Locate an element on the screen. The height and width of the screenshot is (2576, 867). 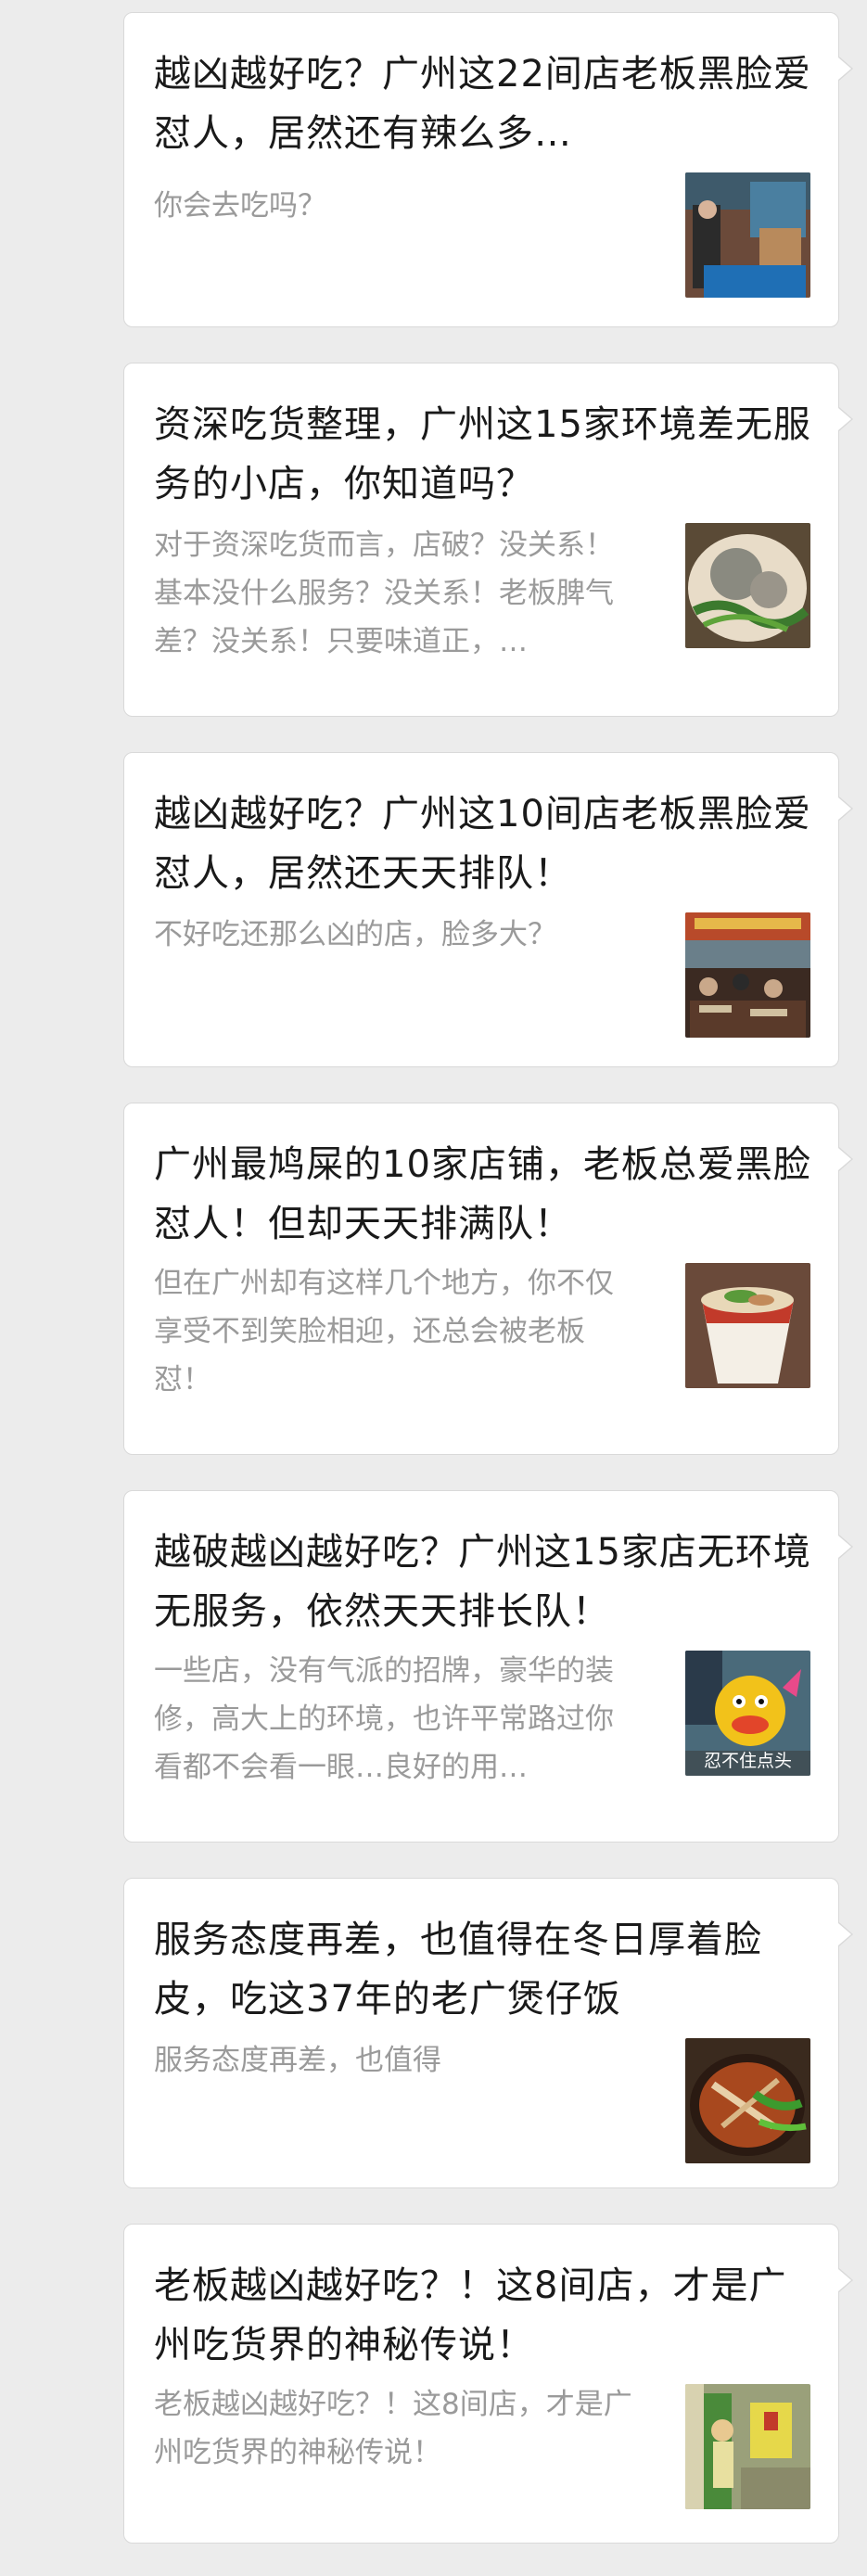
article-card: 服务态度再差，也值得在冬日厚着脸皮，吃这37年的老广煲仔饭 服务态度再差，也值得 is located at coordinates (488, 2033).